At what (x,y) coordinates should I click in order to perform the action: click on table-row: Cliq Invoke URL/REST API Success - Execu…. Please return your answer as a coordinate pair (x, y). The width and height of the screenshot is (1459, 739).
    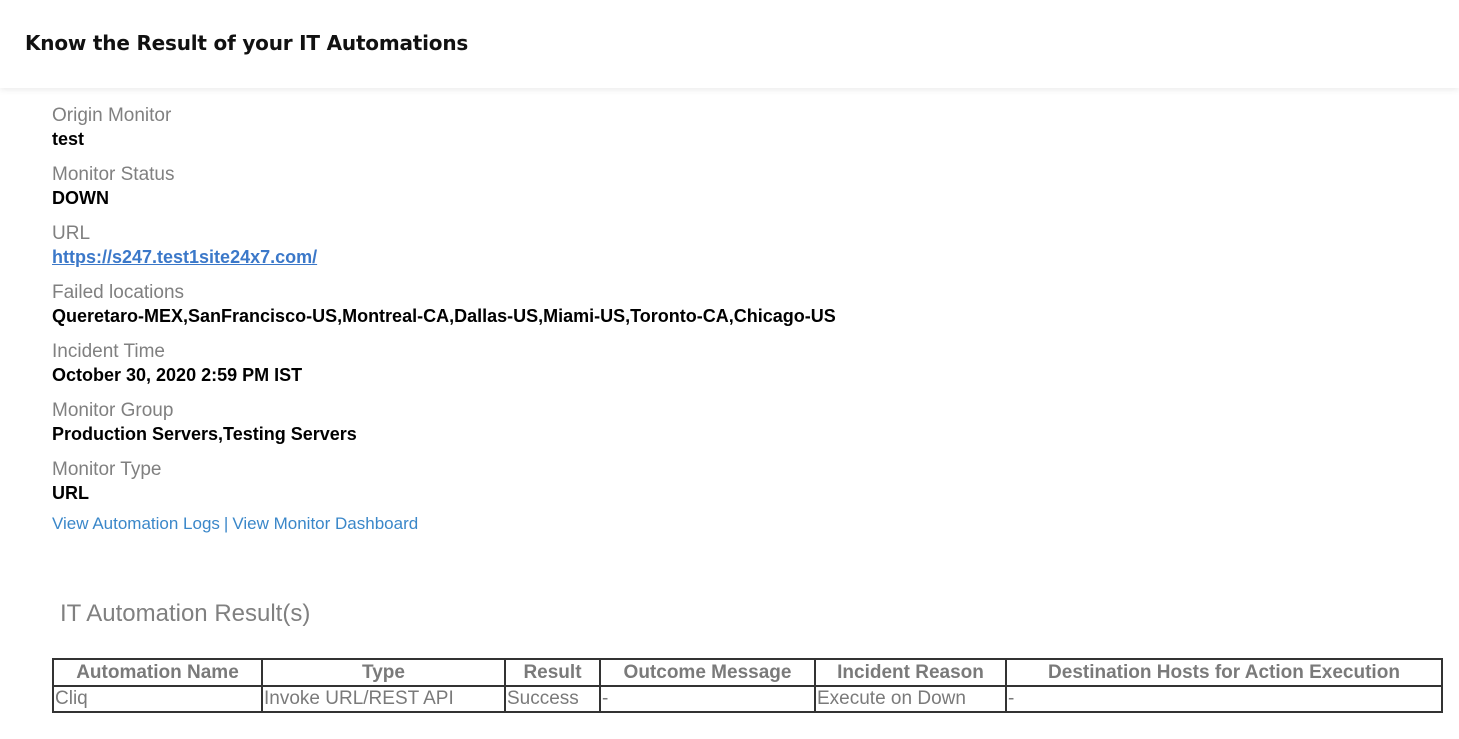
    Looking at the image, I should click on (747, 699).